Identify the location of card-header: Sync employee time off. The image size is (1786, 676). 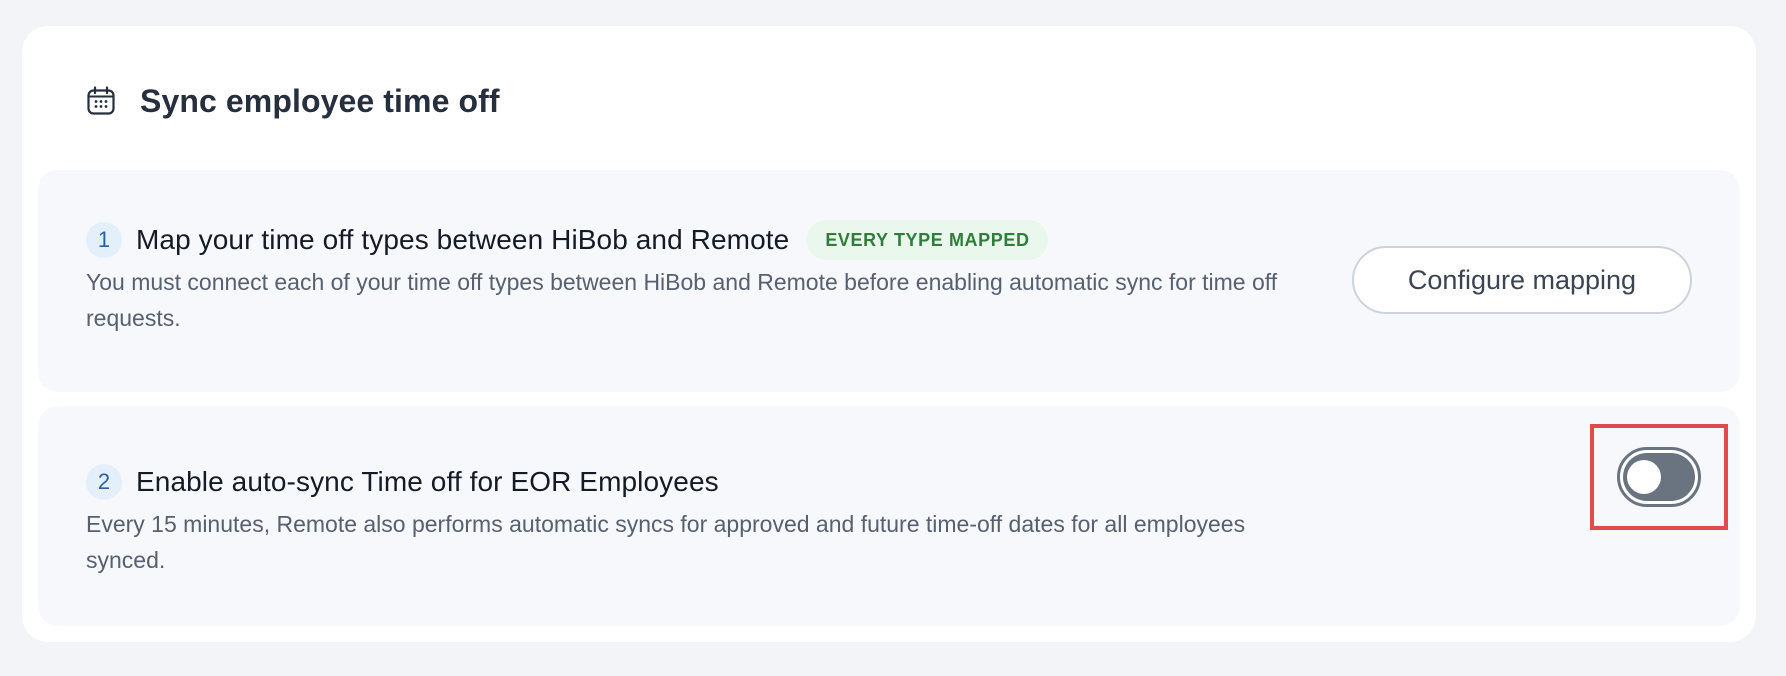
(293, 101).